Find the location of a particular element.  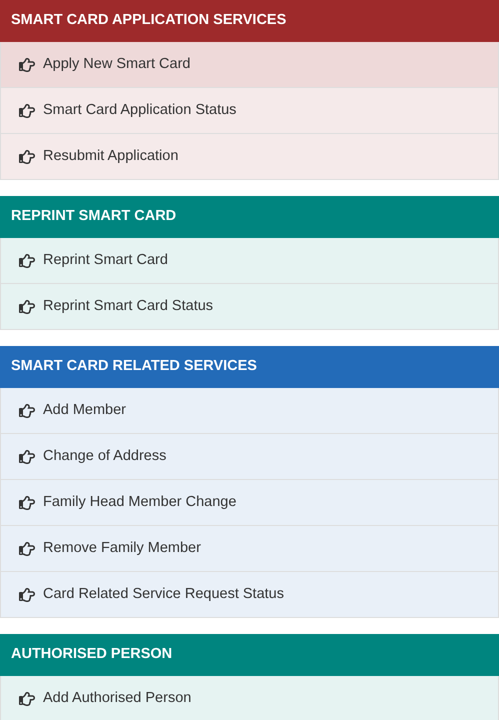

menu-item: Change of Address is located at coordinates (249, 457).